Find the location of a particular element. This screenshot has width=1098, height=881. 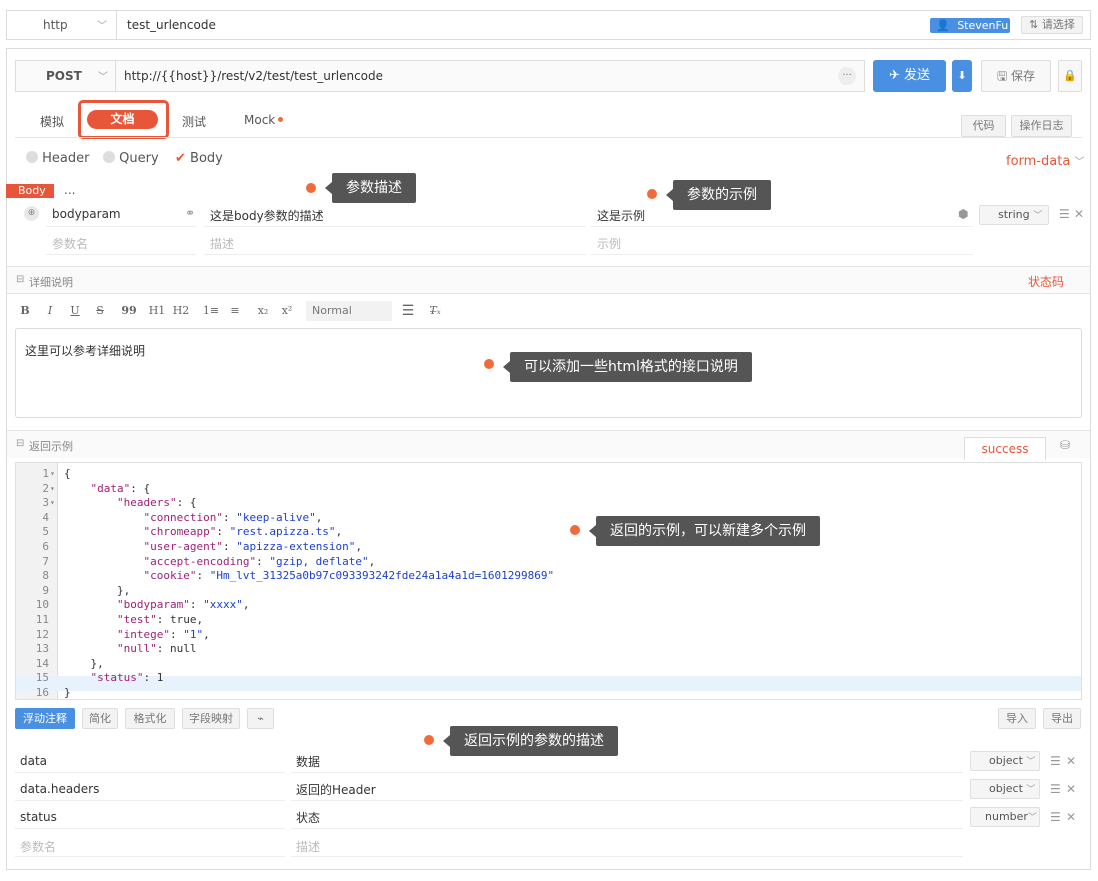

code-line: 16} is located at coordinates (548, 693).